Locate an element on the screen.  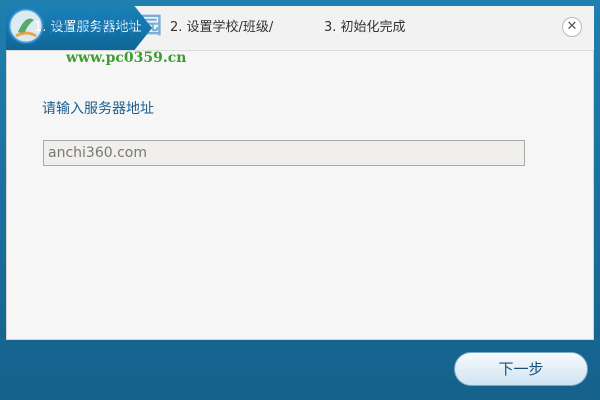
step-1-tab-active: 1. 设置服务器地址 is located at coordinates (79, 28).